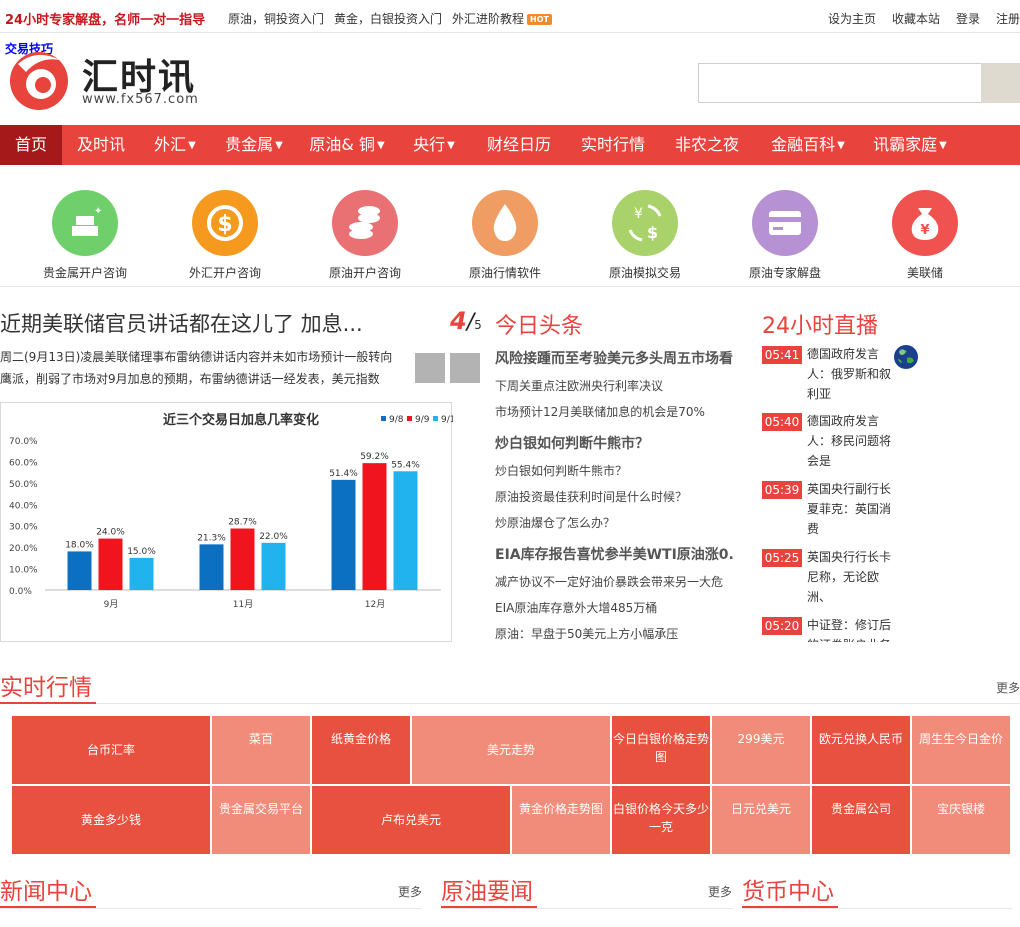 The height and width of the screenshot is (927, 1020). What do you see at coordinates (254, 145) in the screenshot?
I see `nav-item-3: 贵金属 ▼` at bounding box center [254, 145].